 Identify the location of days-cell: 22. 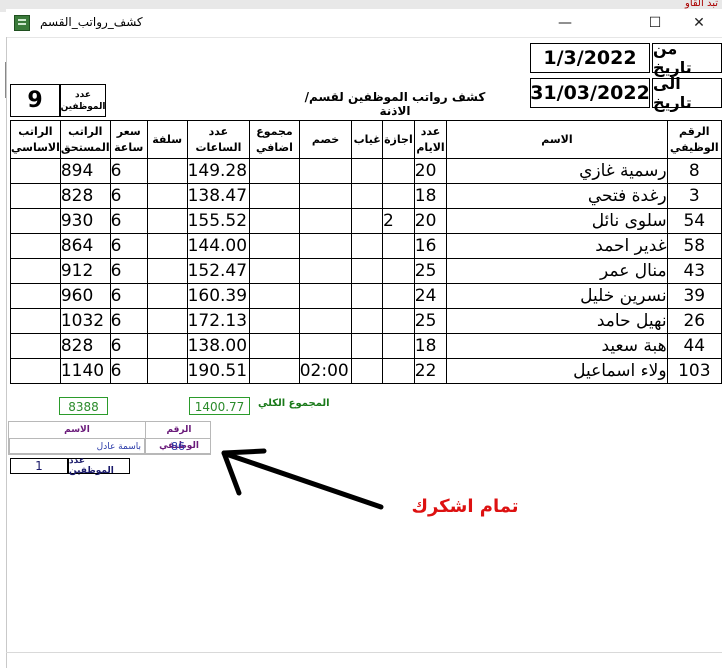
(430, 371).